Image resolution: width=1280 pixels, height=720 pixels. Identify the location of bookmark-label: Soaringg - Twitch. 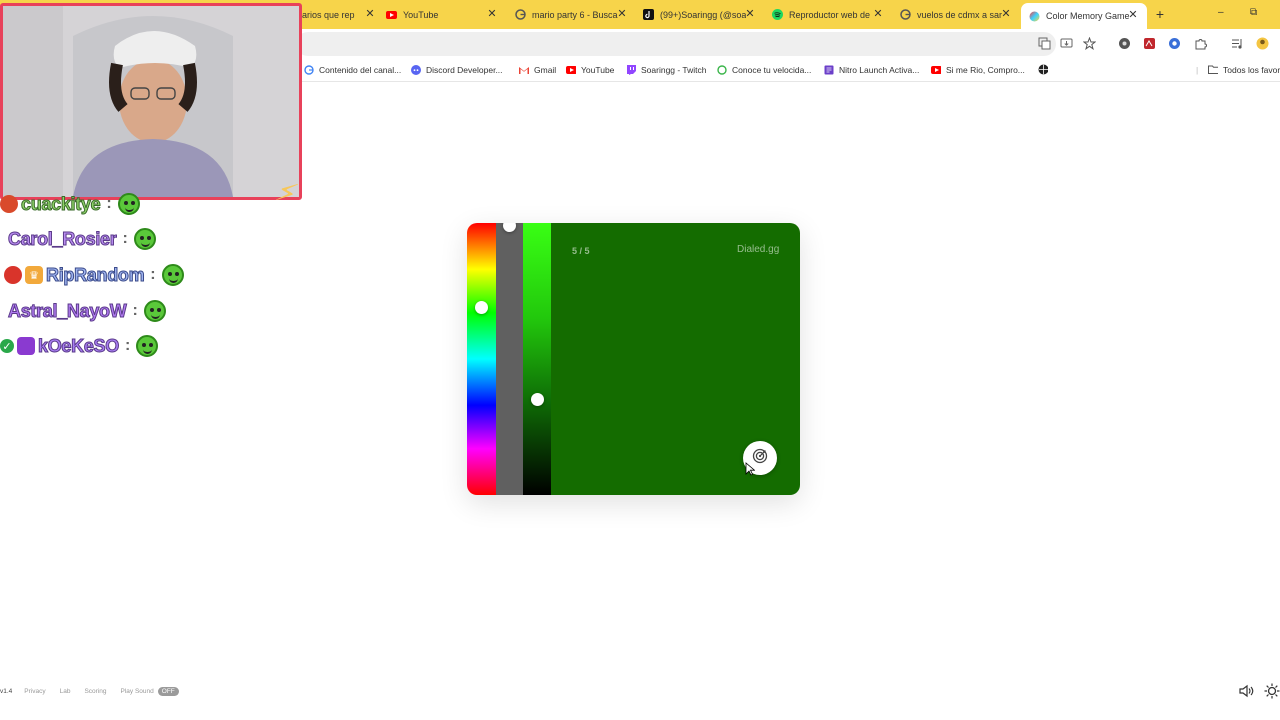
(674, 69).